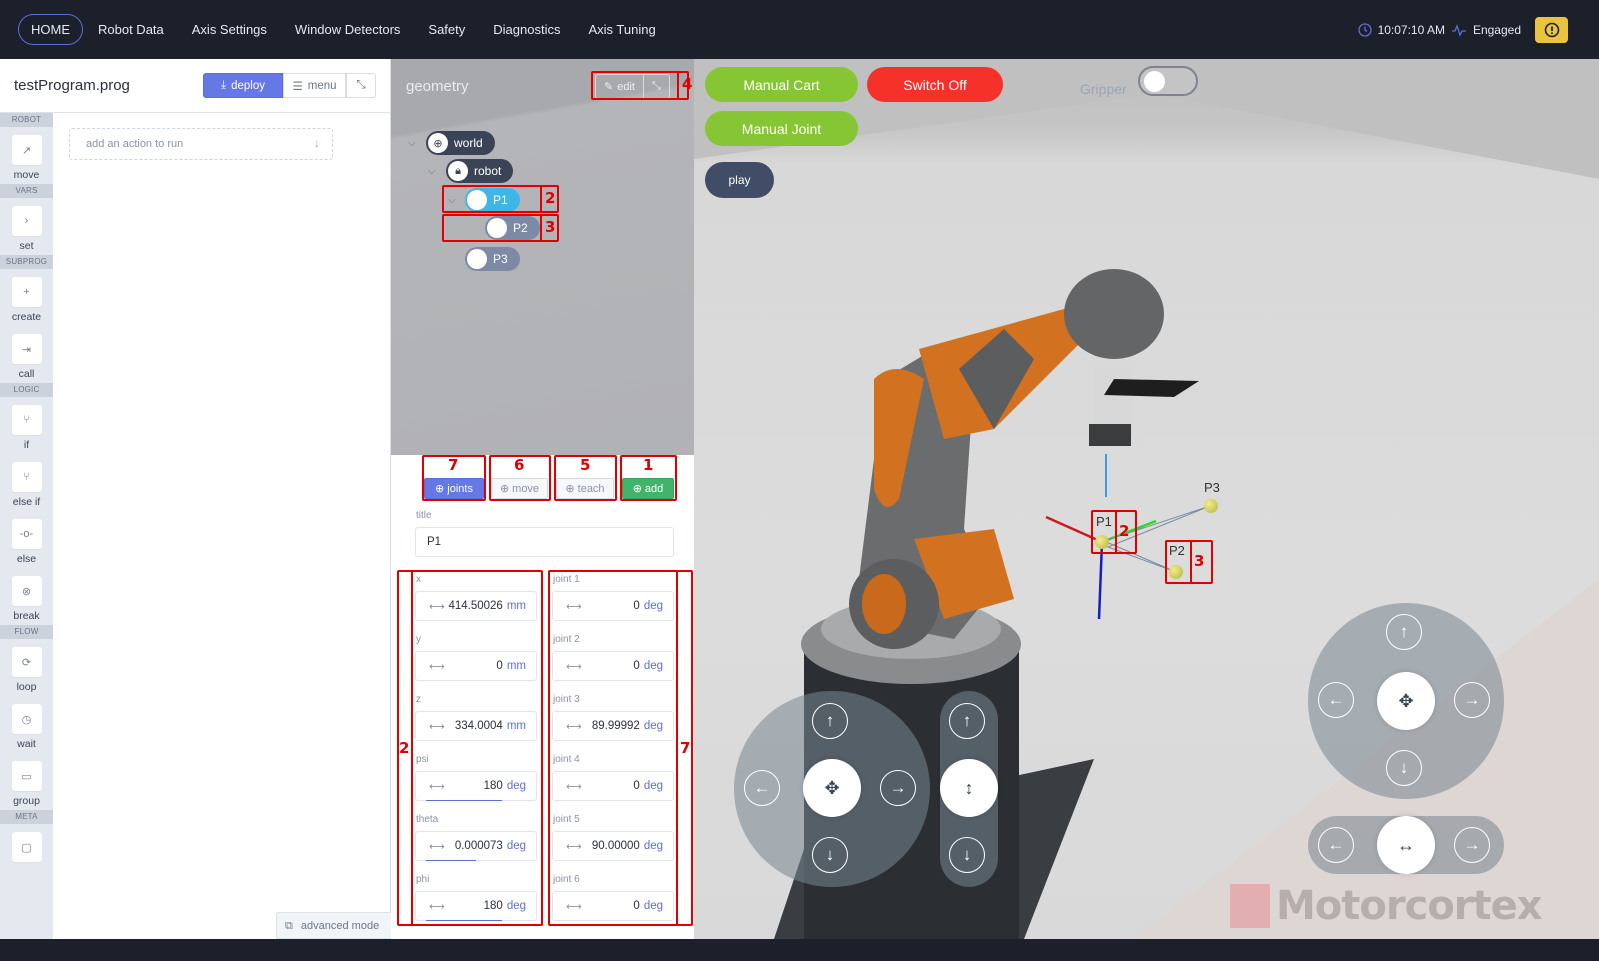 The width and height of the screenshot is (1599, 961). What do you see at coordinates (26, 120) in the screenshot?
I see `palette-section-robot: ROBOT` at bounding box center [26, 120].